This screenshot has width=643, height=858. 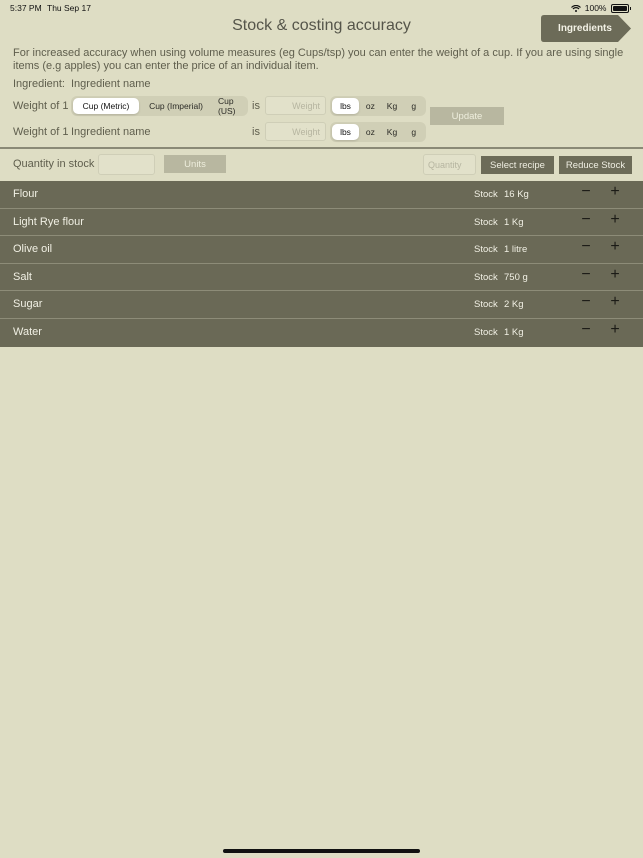 I want to click on item-name: Light Rye flour, so click(x=48, y=221).